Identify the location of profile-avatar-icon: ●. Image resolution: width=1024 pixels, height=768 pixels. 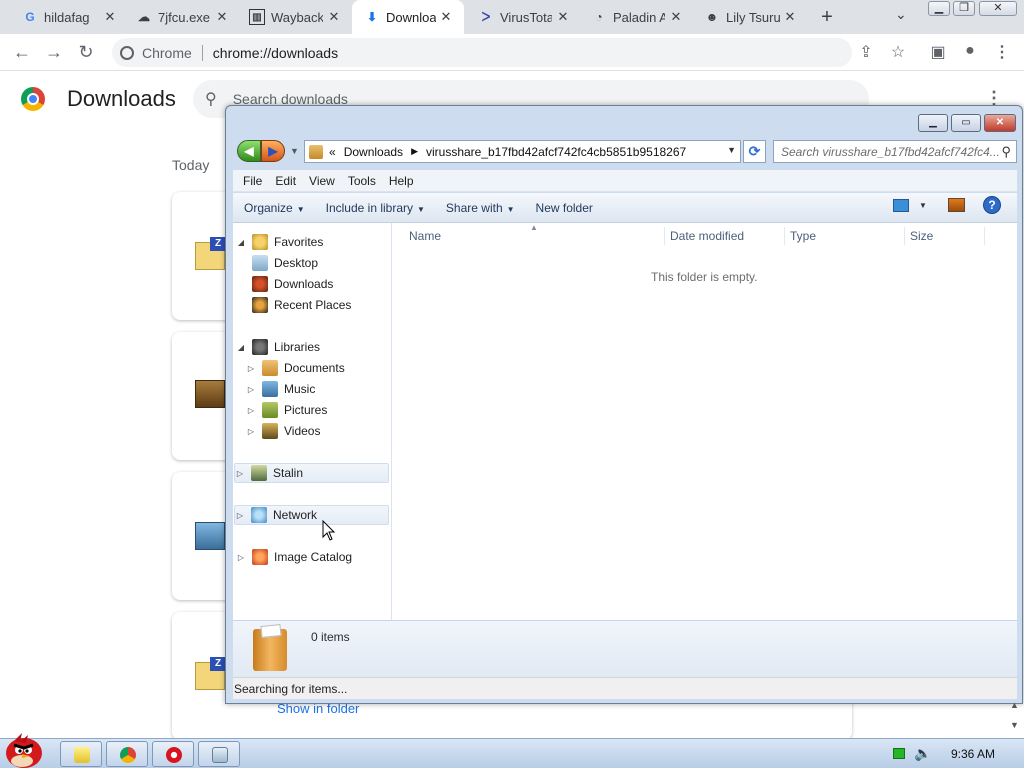
(970, 51).